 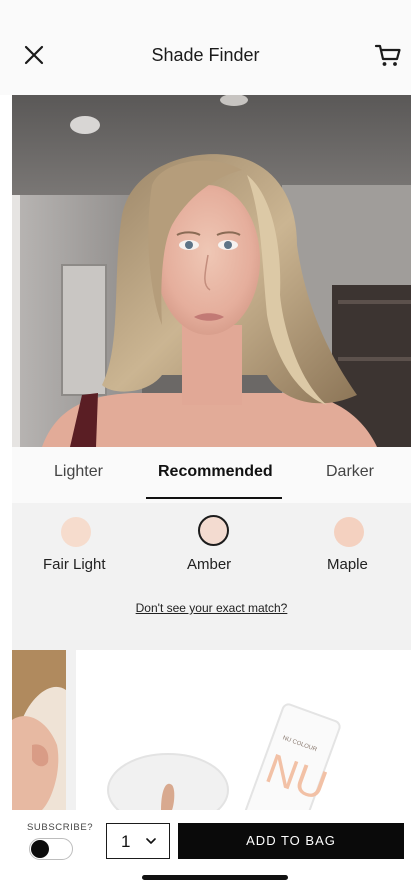 What do you see at coordinates (387, 730) in the screenshot?
I see `gallery-image-next` at bounding box center [387, 730].